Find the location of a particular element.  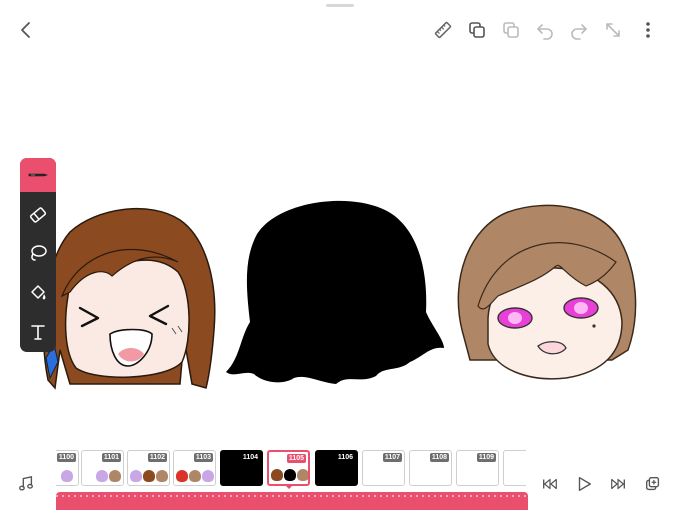

play-icon is located at coordinates (584, 484).